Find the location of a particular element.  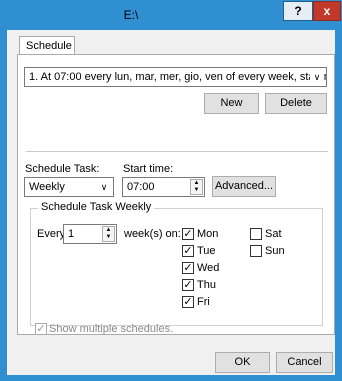

day-label: Thu is located at coordinates (206, 285).